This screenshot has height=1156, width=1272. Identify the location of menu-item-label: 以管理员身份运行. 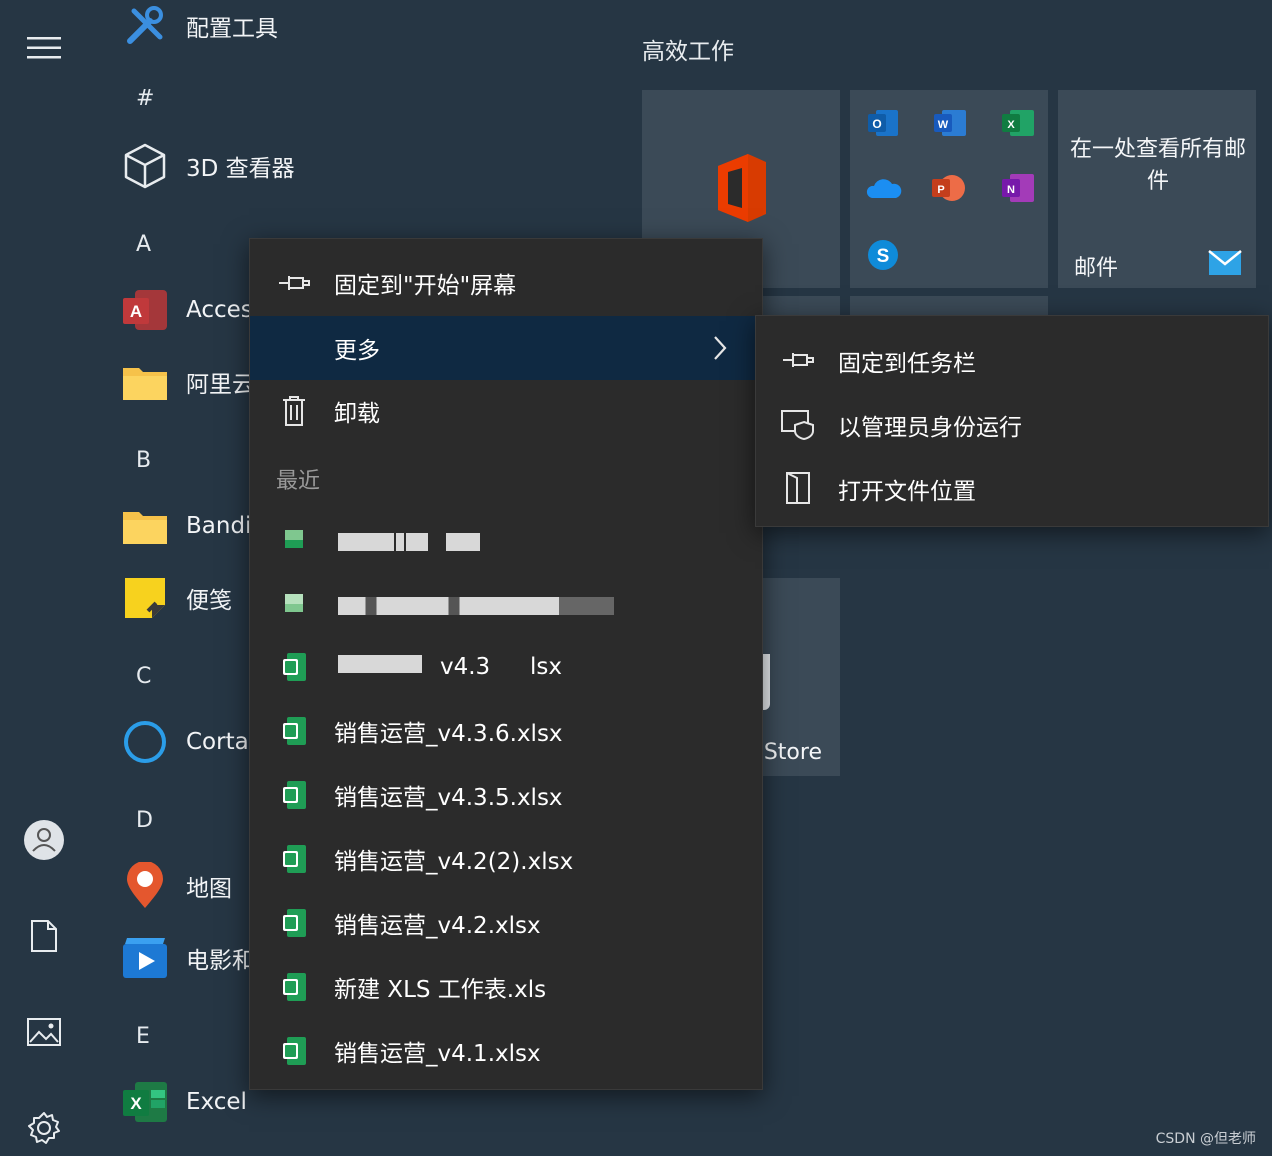
(930, 428).